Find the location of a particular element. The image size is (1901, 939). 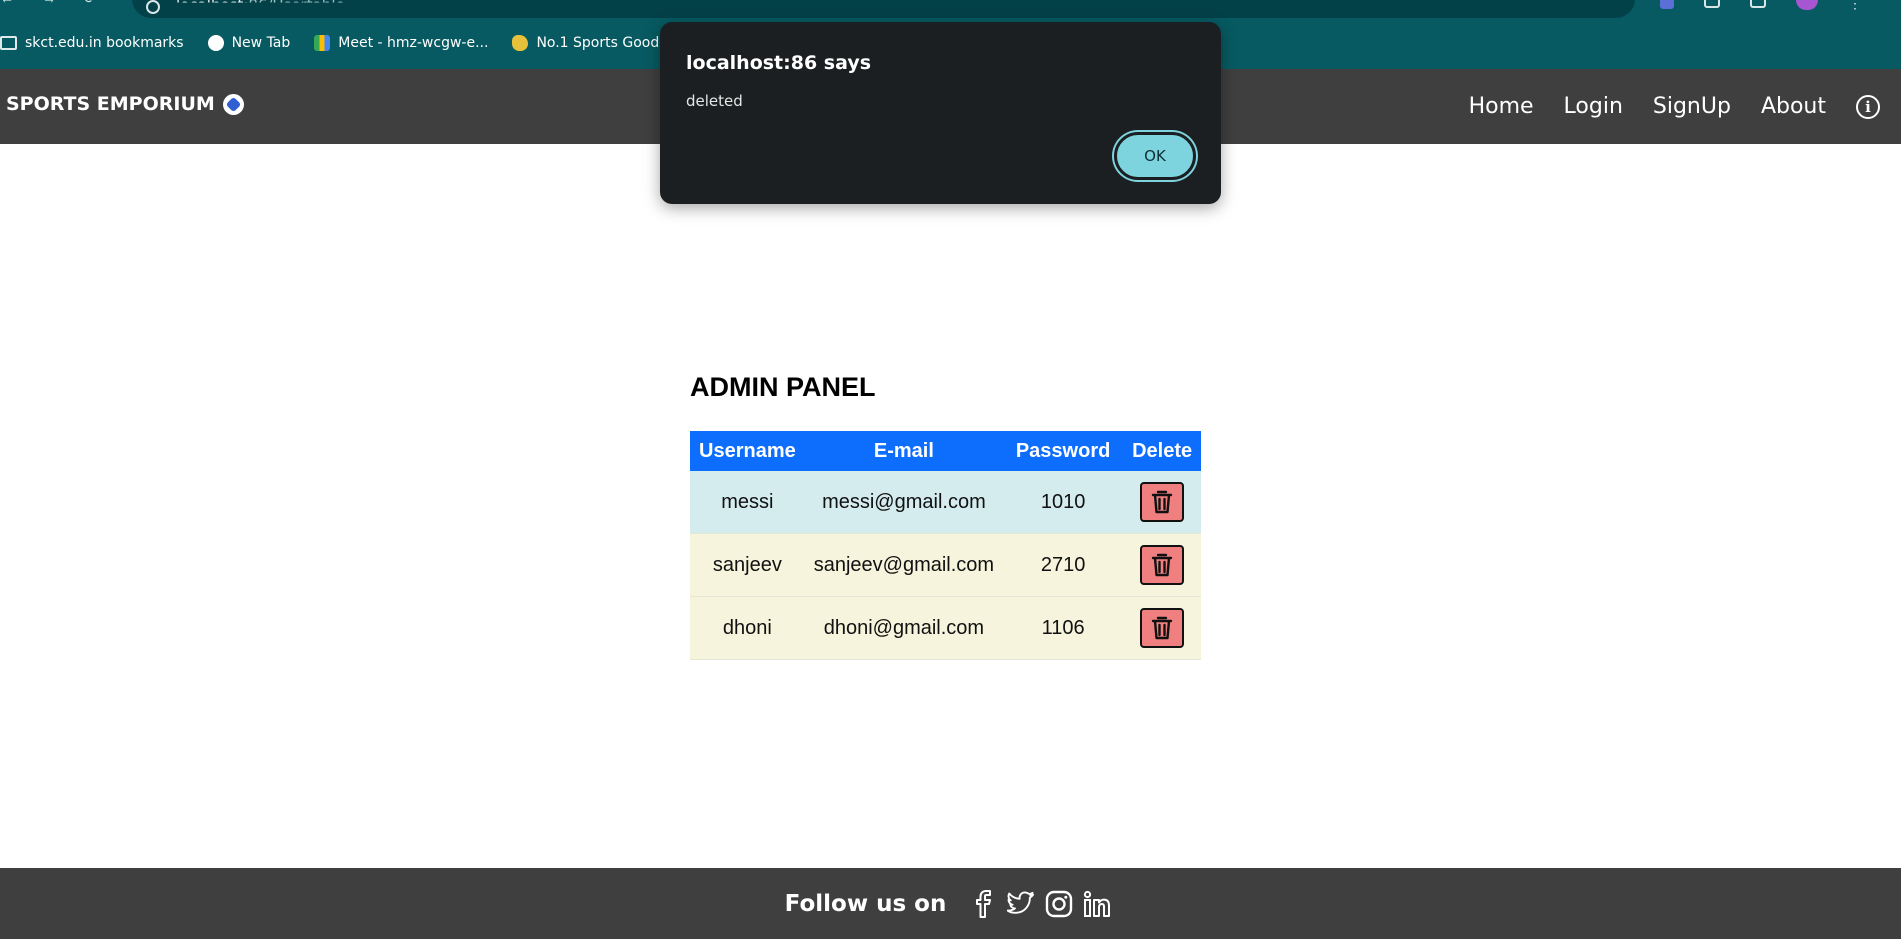

sports-icon is located at coordinates (520, 43).